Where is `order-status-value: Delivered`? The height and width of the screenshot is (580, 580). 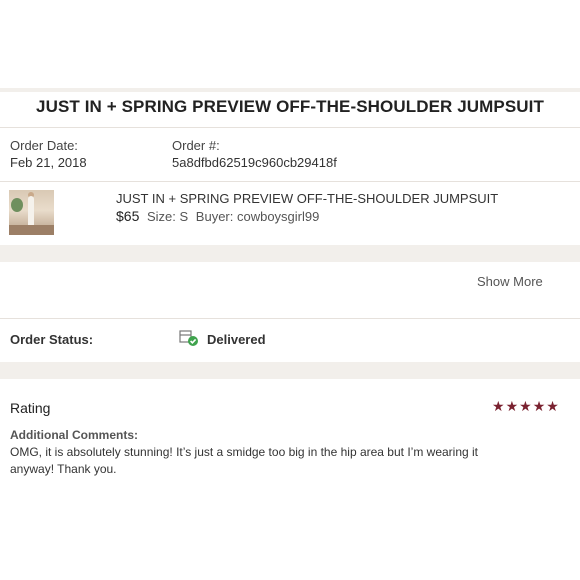
order-status-value: Delivered is located at coordinates (236, 339).